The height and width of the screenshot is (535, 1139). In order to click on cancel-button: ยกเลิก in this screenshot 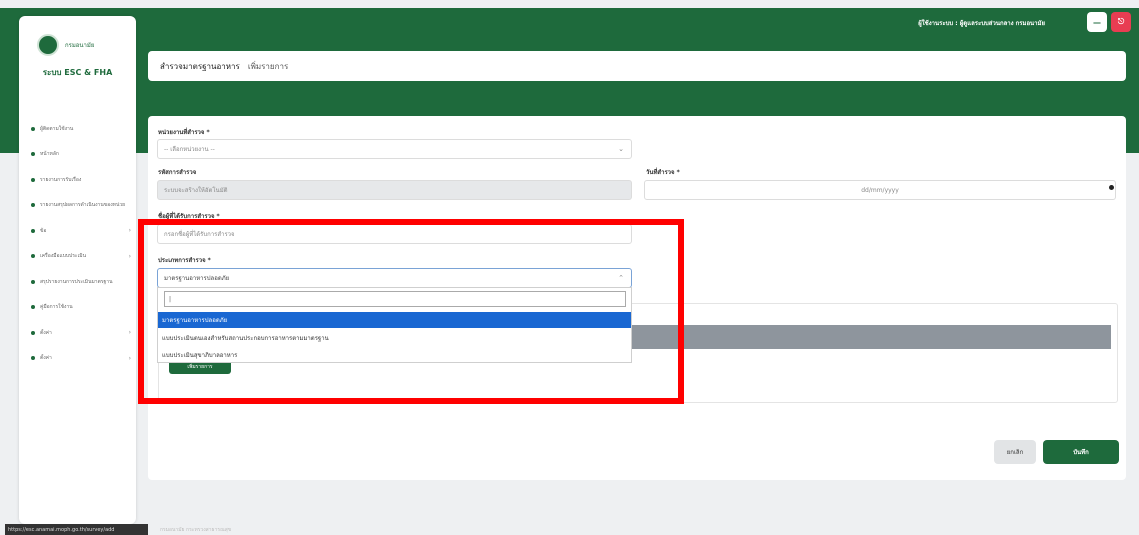, I will do `click(1015, 452)`.